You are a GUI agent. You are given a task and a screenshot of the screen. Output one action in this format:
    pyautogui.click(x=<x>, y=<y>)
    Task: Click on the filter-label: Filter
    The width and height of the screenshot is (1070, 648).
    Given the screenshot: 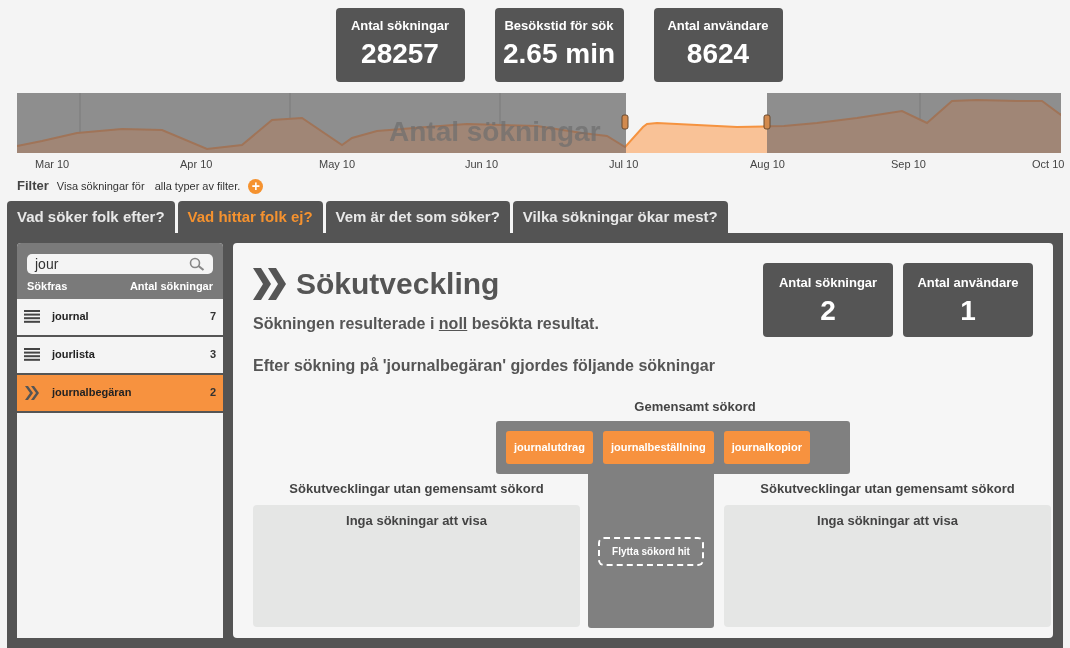 What is the action you would take?
    pyautogui.click(x=33, y=186)
    